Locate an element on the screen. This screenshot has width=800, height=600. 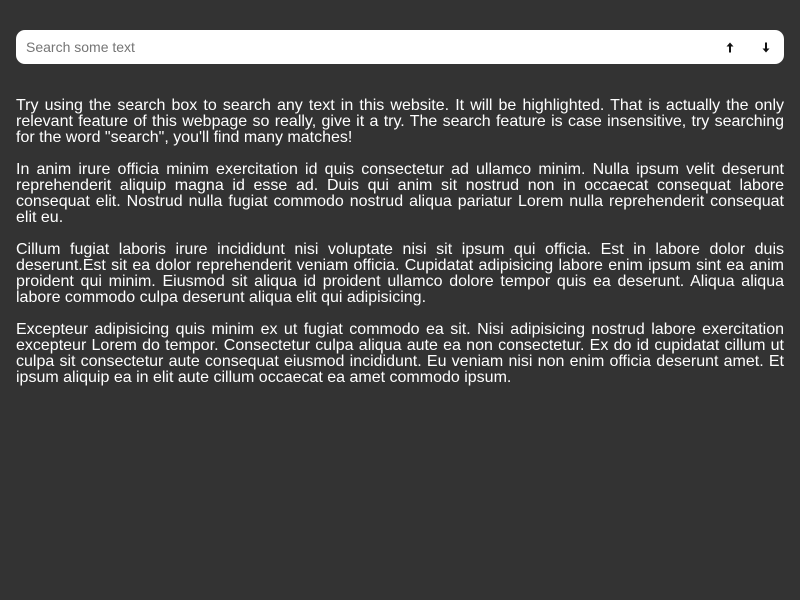
next-match-button is located at coordinates (766, 47).